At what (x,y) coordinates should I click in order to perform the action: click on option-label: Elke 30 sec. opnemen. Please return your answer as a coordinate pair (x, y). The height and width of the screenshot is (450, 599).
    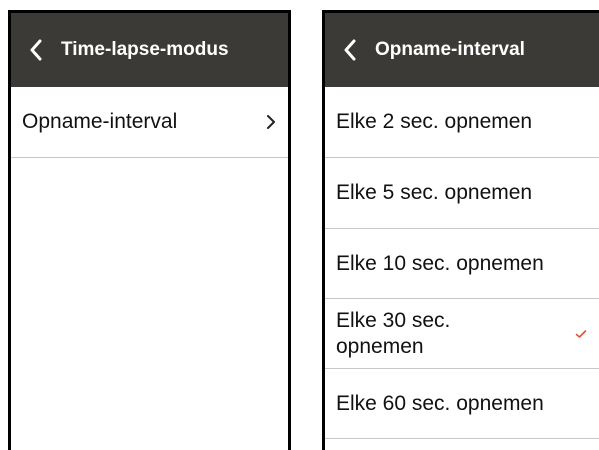
    Looking at the image, I should click on (393, 333).